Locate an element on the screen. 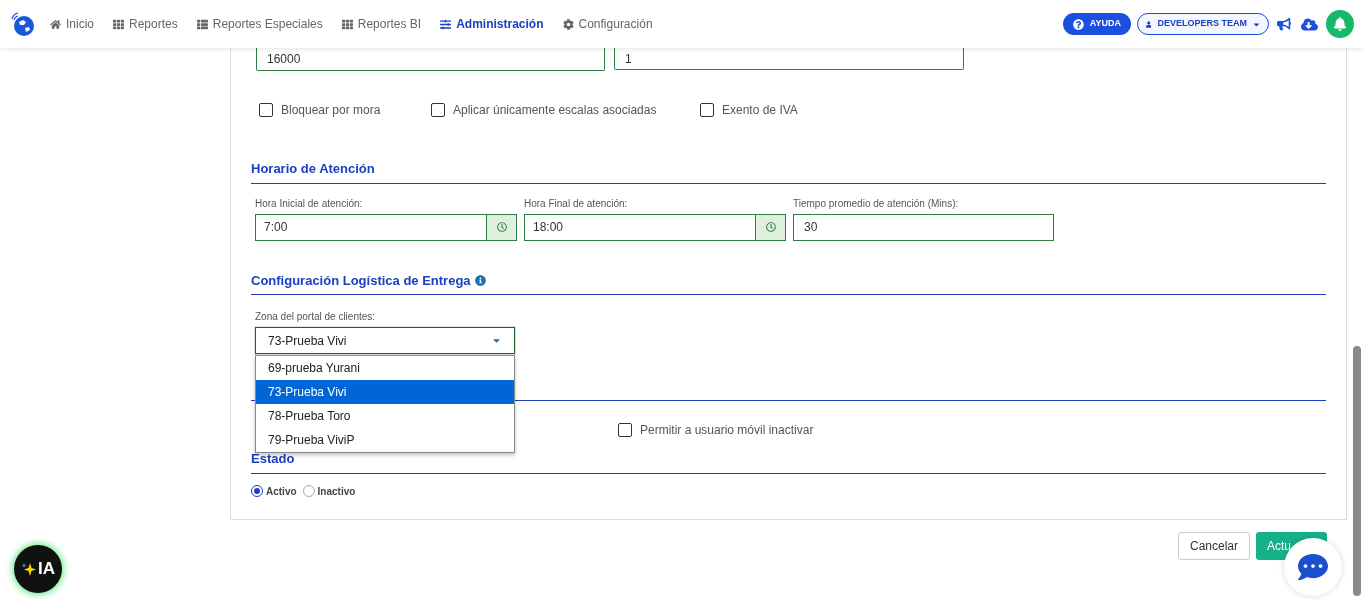  bell-icon is located at coordinates (1340, 24).